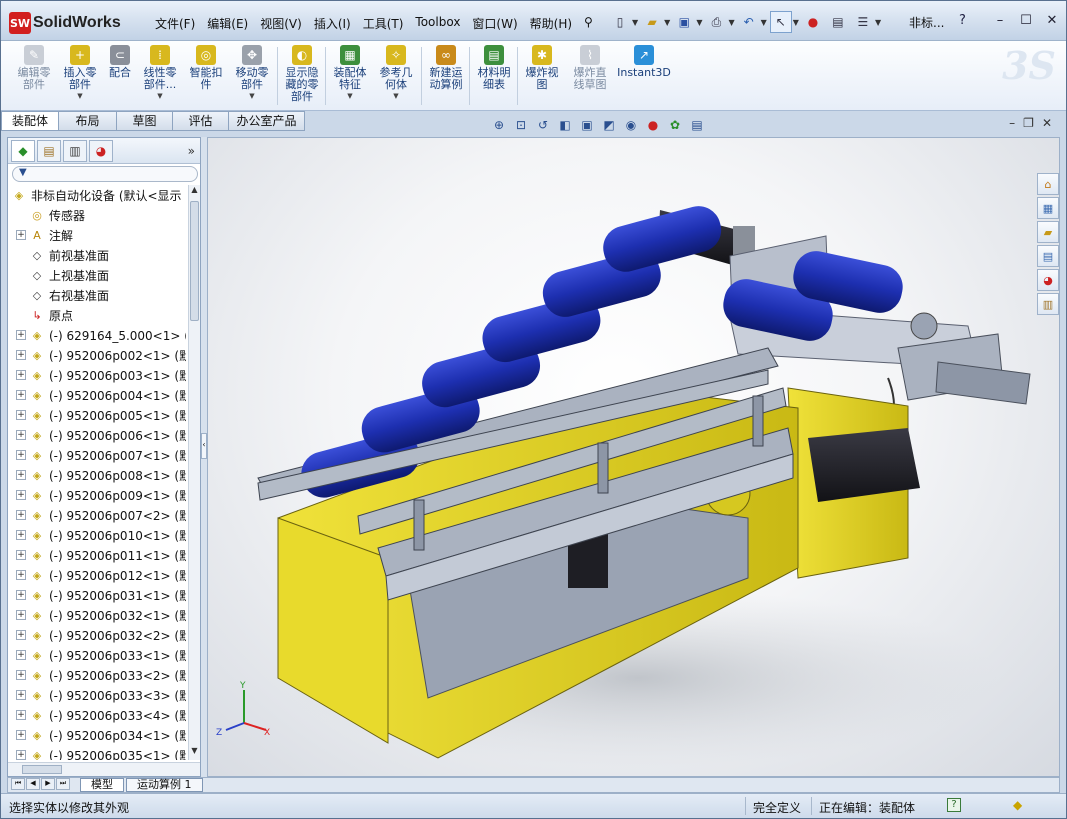  What do you see at coordinates (97, 752) in the screenshot?
I see `tree-item: + ◈ (-) 952006p035<1> (默` at bounding box center [97, 752].